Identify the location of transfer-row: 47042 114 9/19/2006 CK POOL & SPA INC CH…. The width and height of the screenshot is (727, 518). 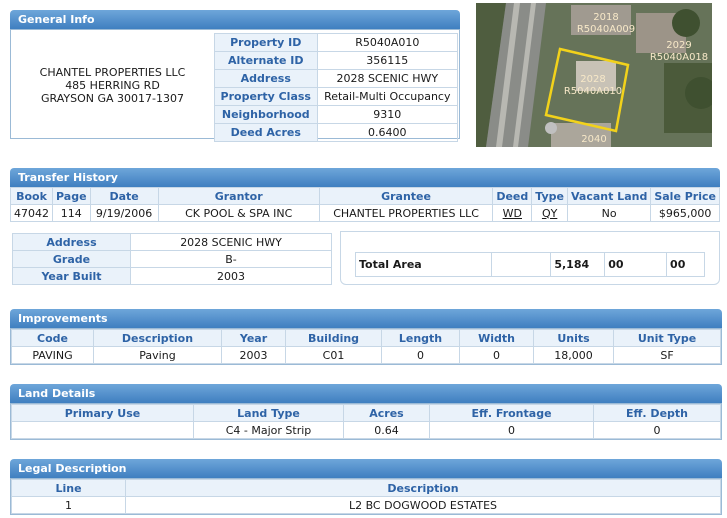
(365, 213).